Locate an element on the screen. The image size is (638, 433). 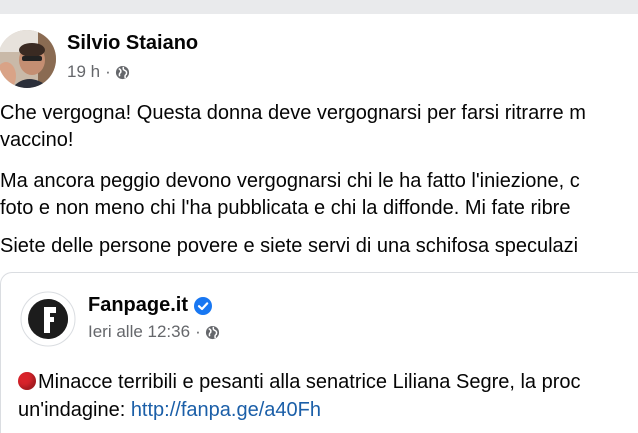
red-circle-emoji-icon is located at coordinates (27, 381).